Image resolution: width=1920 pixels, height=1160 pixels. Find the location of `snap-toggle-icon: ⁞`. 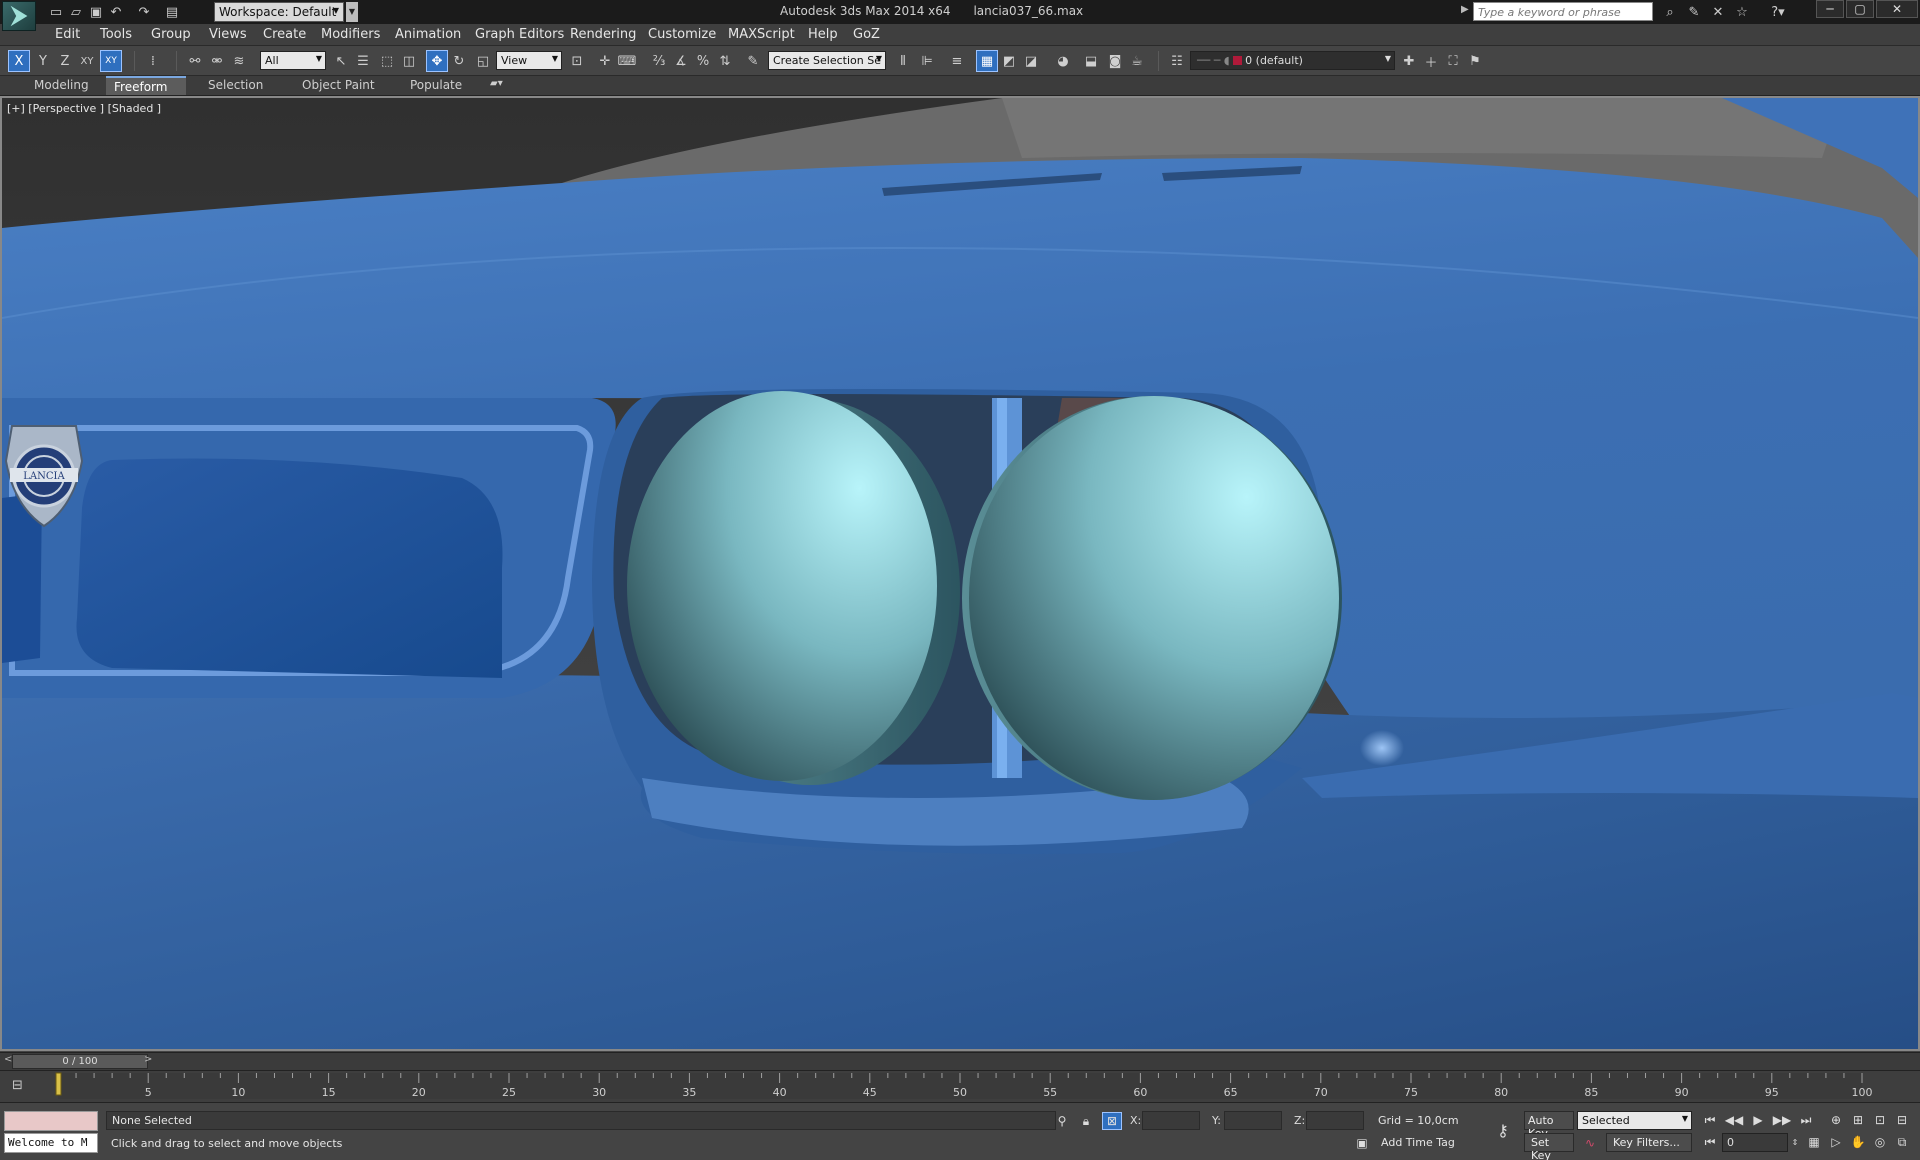

snap-toggle-icon: ⁞ is located at coordinates (153, 61).